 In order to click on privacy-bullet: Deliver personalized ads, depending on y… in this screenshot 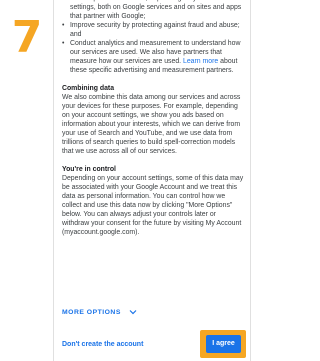, I will do `click(153, 10)`.